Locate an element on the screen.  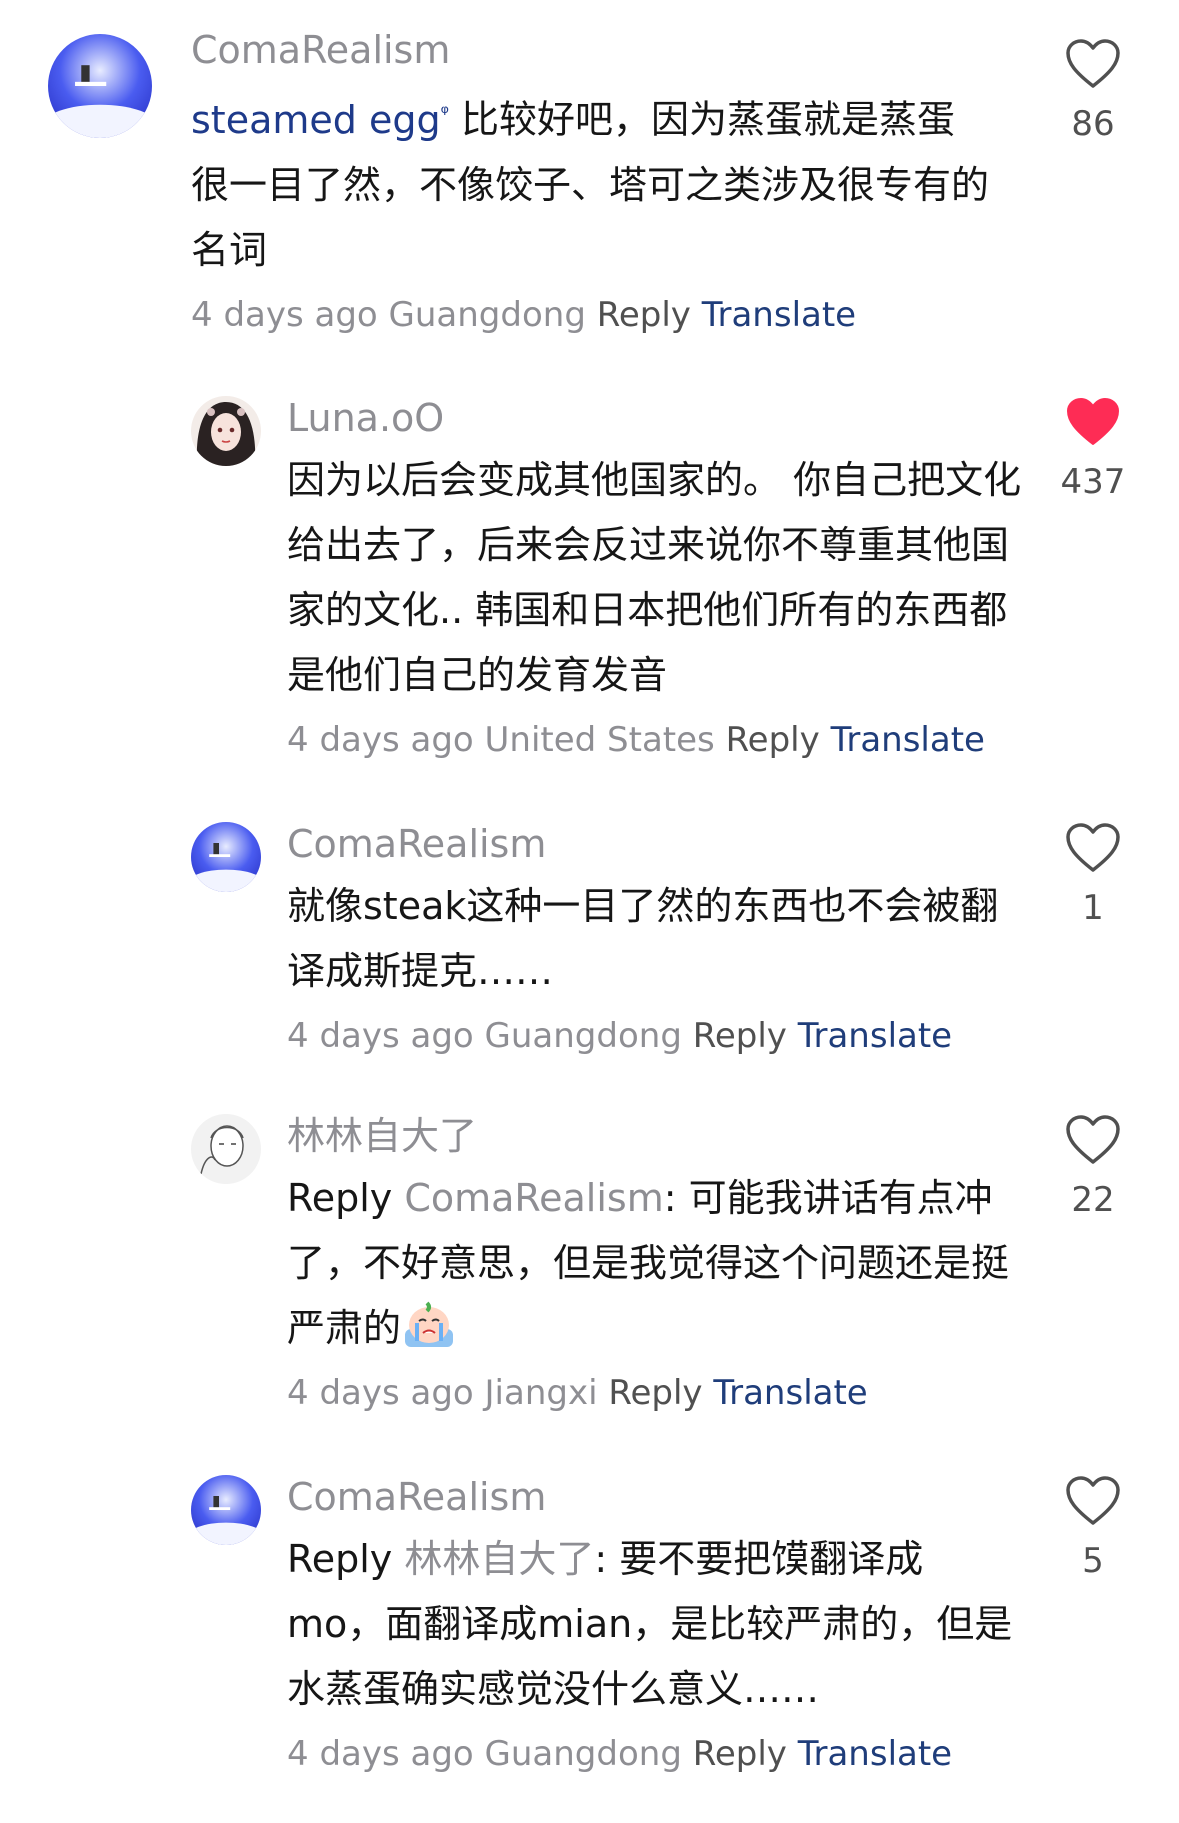
like-count: 437 is located at coordinates (1093, 482).